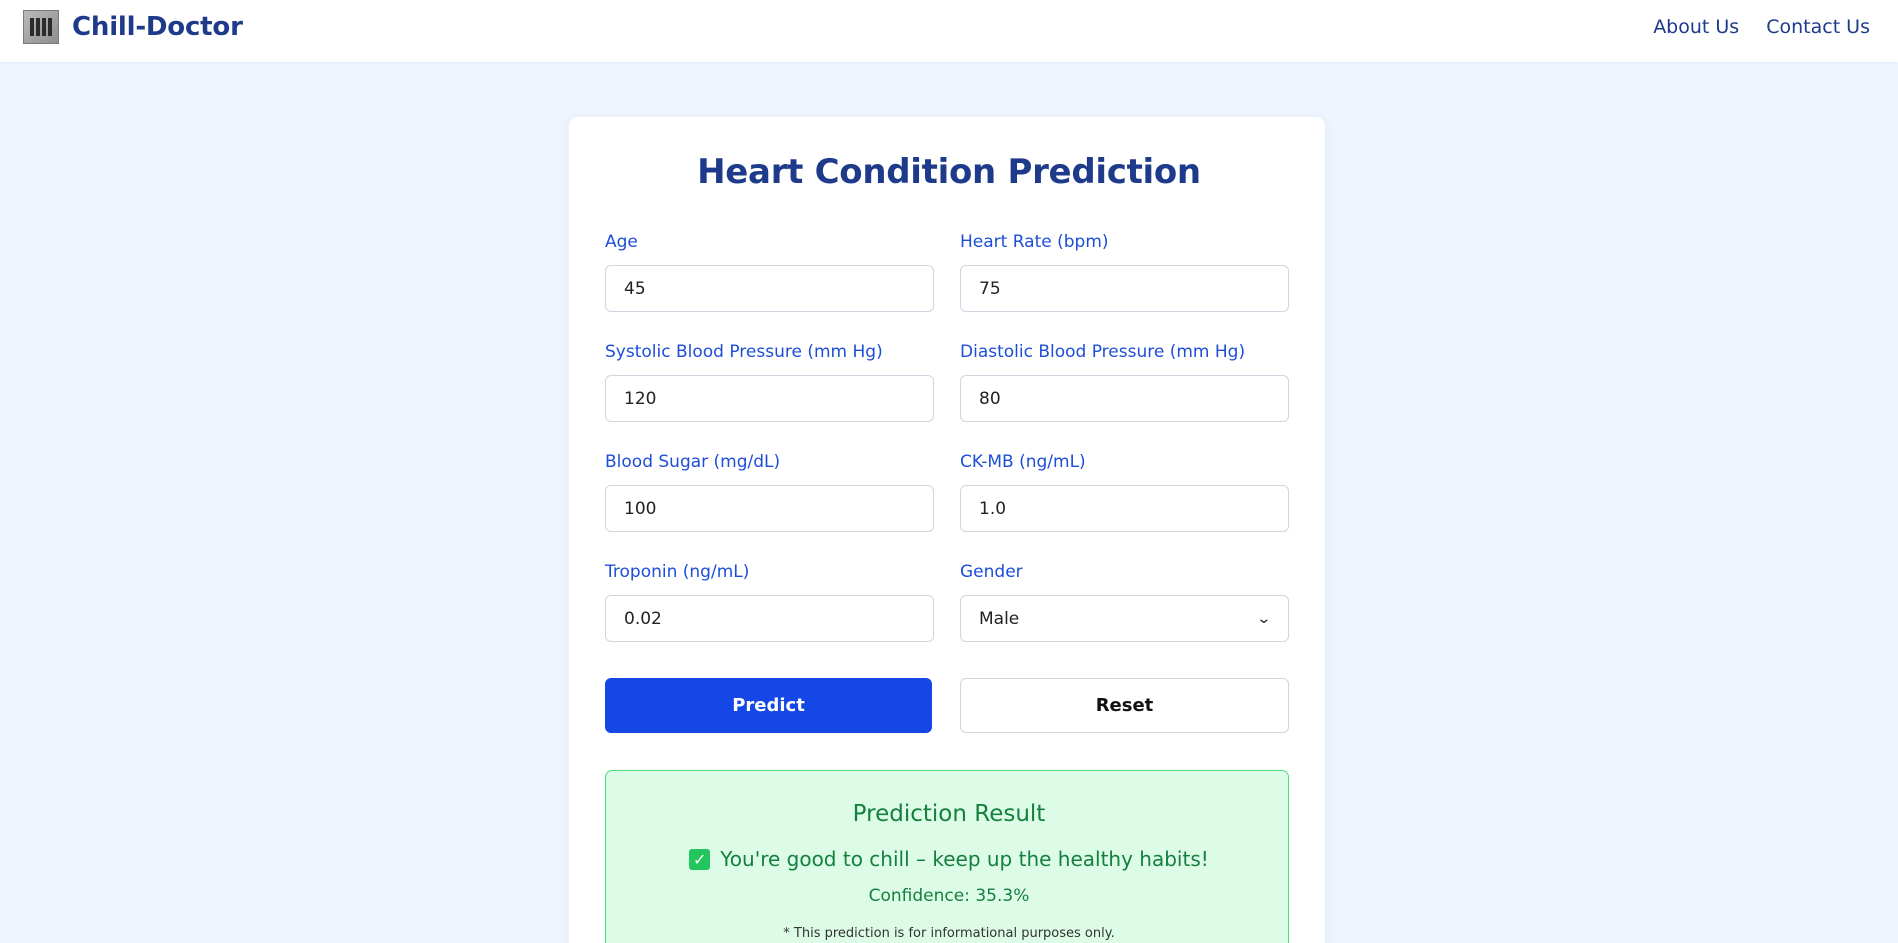 The width and height of the screenshot is (1898, 943). I want to click on check-box-icon: ✓, so click(700, 859).